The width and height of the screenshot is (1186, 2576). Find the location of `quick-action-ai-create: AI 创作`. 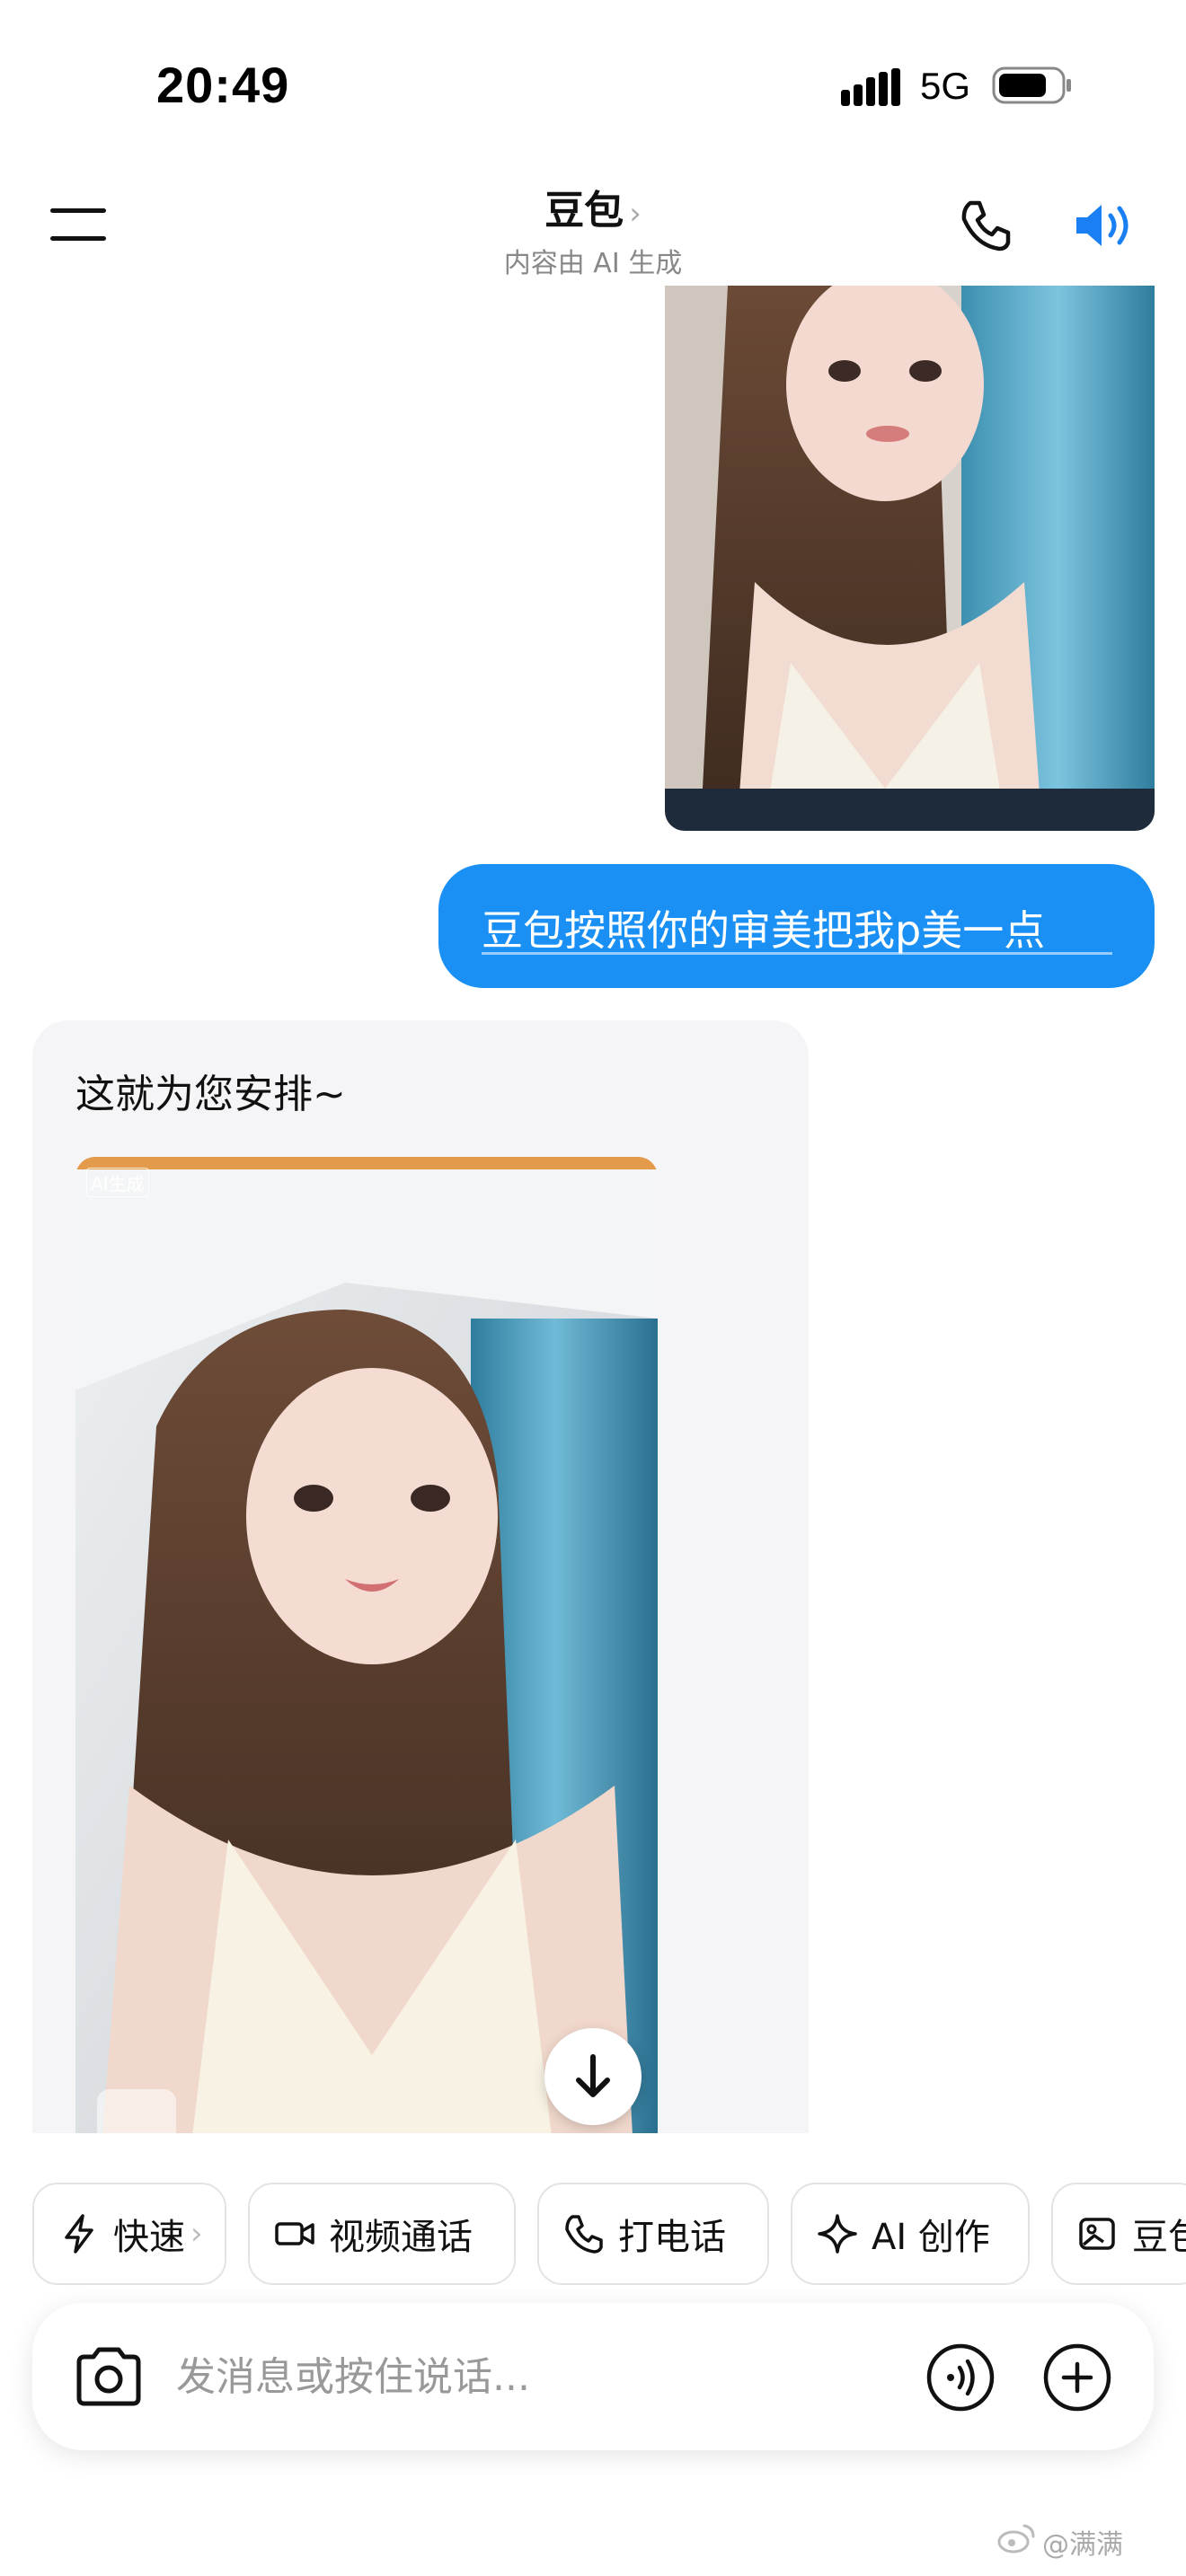

quick-action-ai-create: AI 创作 is located at coordinates (910, 2234).